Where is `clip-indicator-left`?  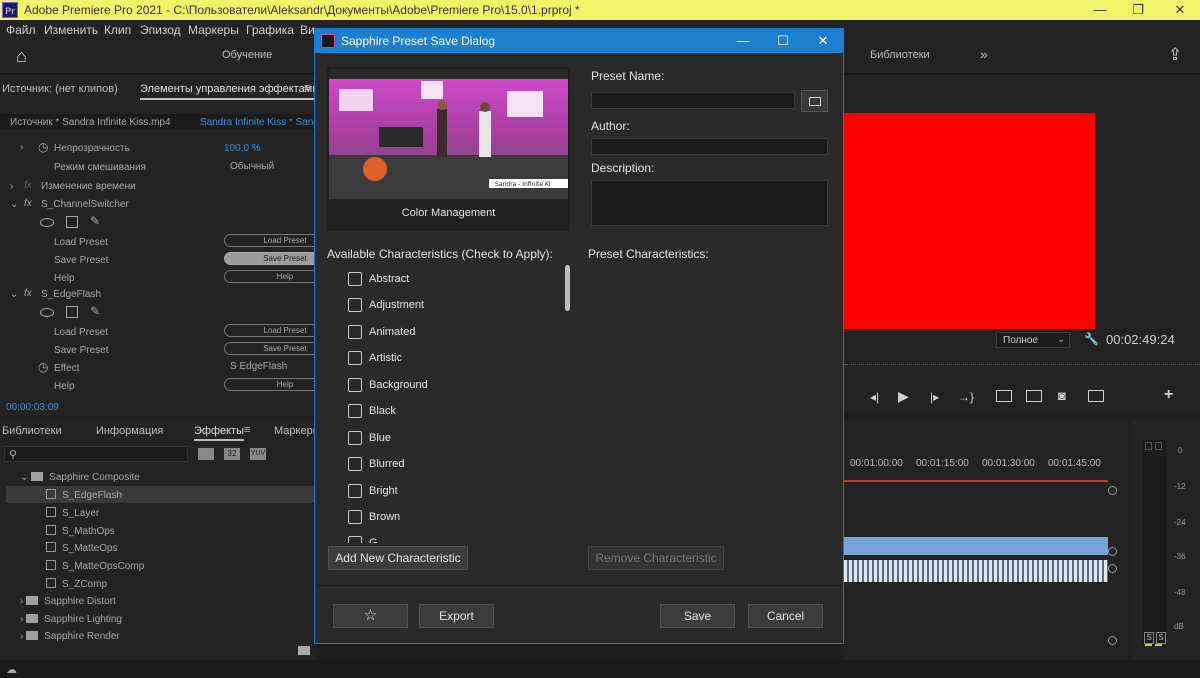 clip-indicator-left is located at coordinates (1148, 446).